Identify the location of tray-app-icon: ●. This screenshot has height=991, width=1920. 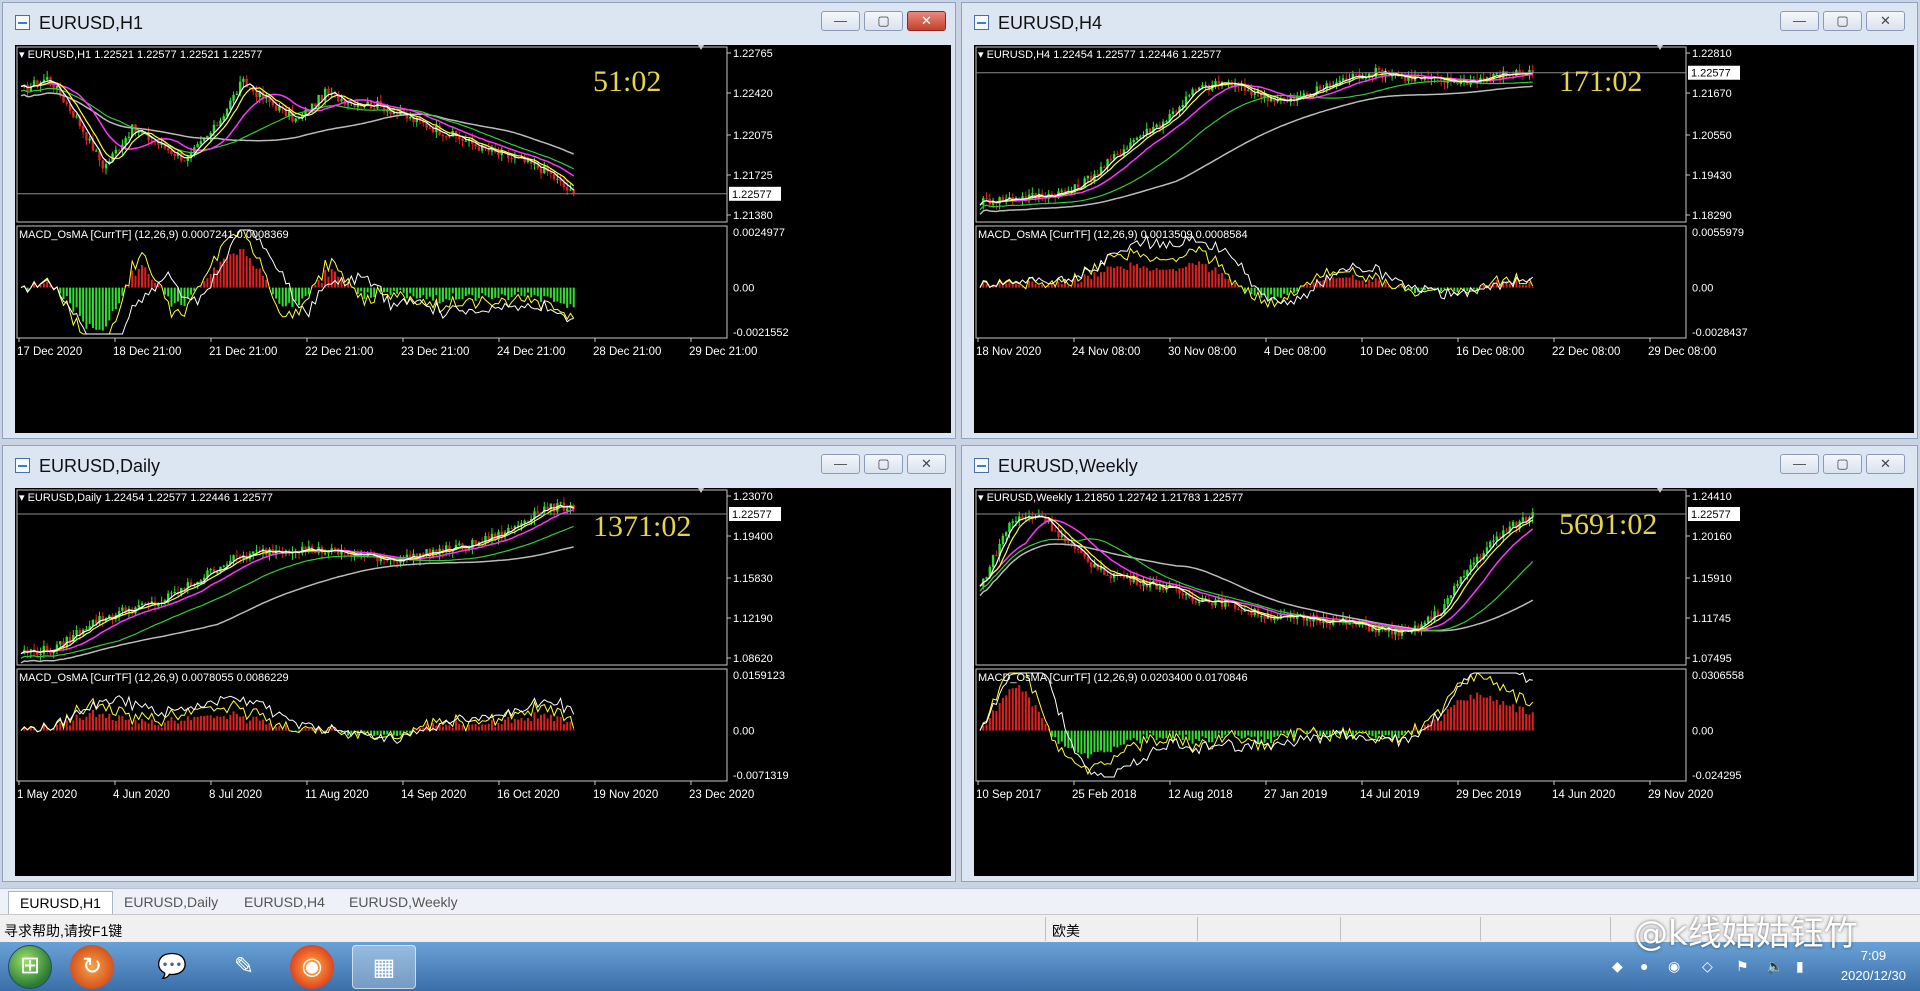
(1644, 966).